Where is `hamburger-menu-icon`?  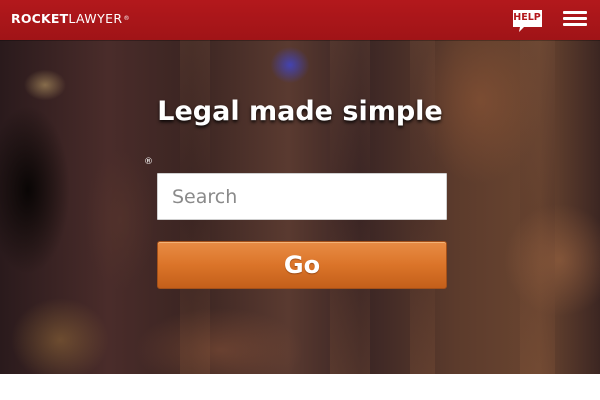 hamburger-menu-icon is located at coordinates (575, 19).